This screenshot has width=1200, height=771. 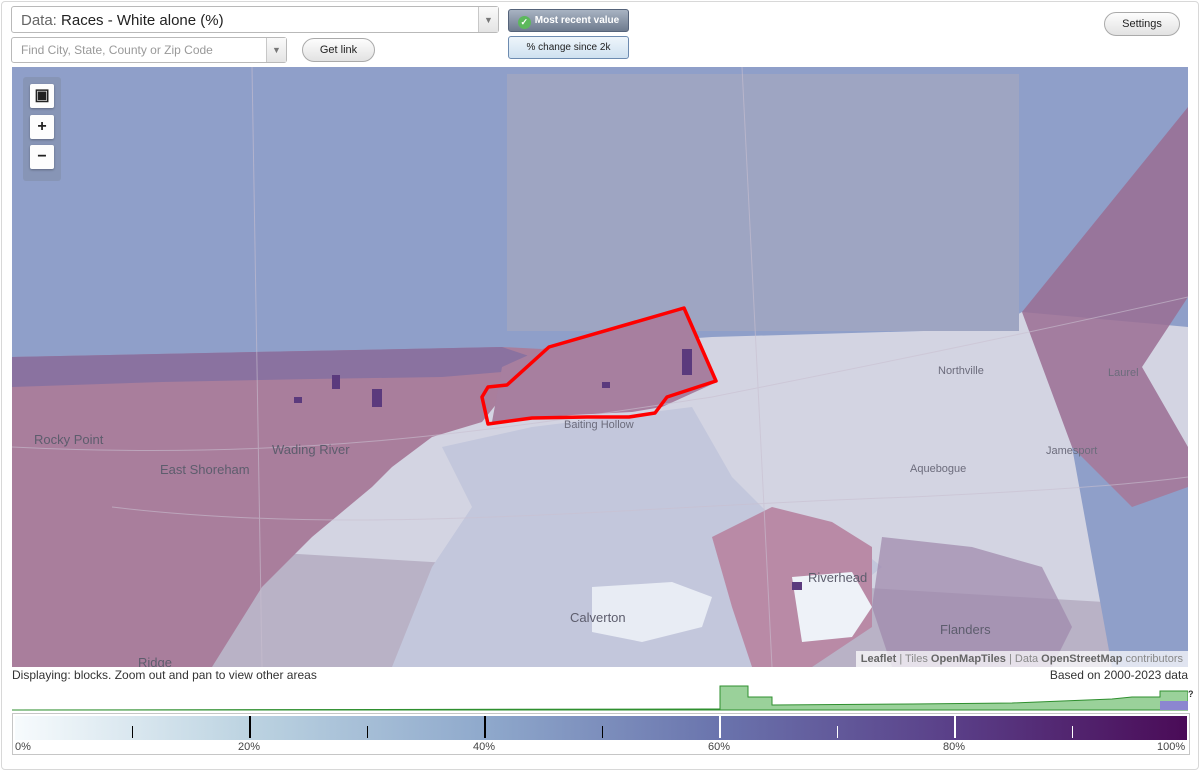 I want to click on most-recent-value-toggle: ✓ Most recent value, so click(x=568, y=20).